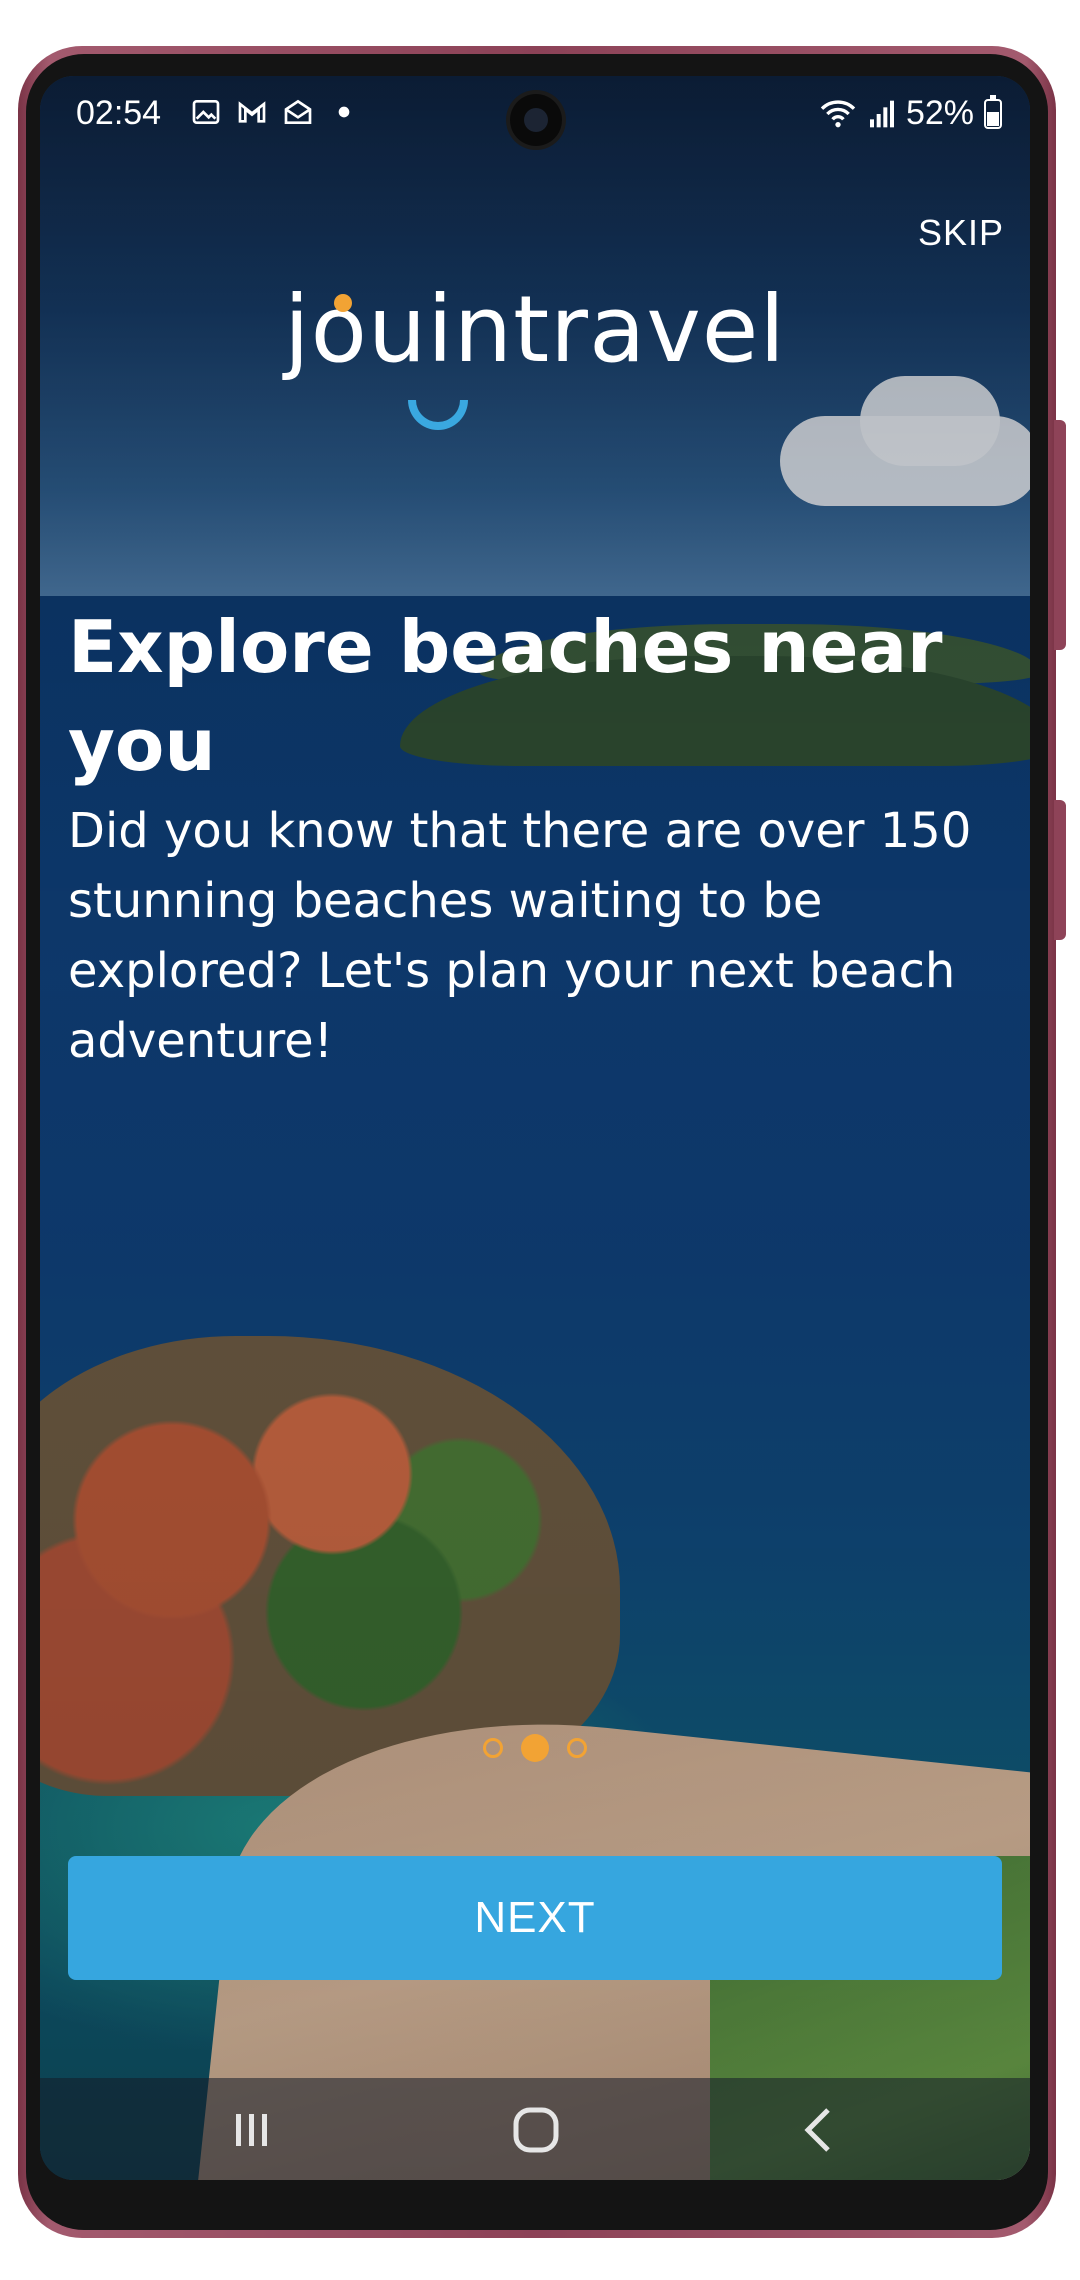 The height and width of the screenshot is (2280, 1080). What do you see at coordinates (275, 112) in the screenshot?
I see `notification-icons` at bounding box center [275, 112].